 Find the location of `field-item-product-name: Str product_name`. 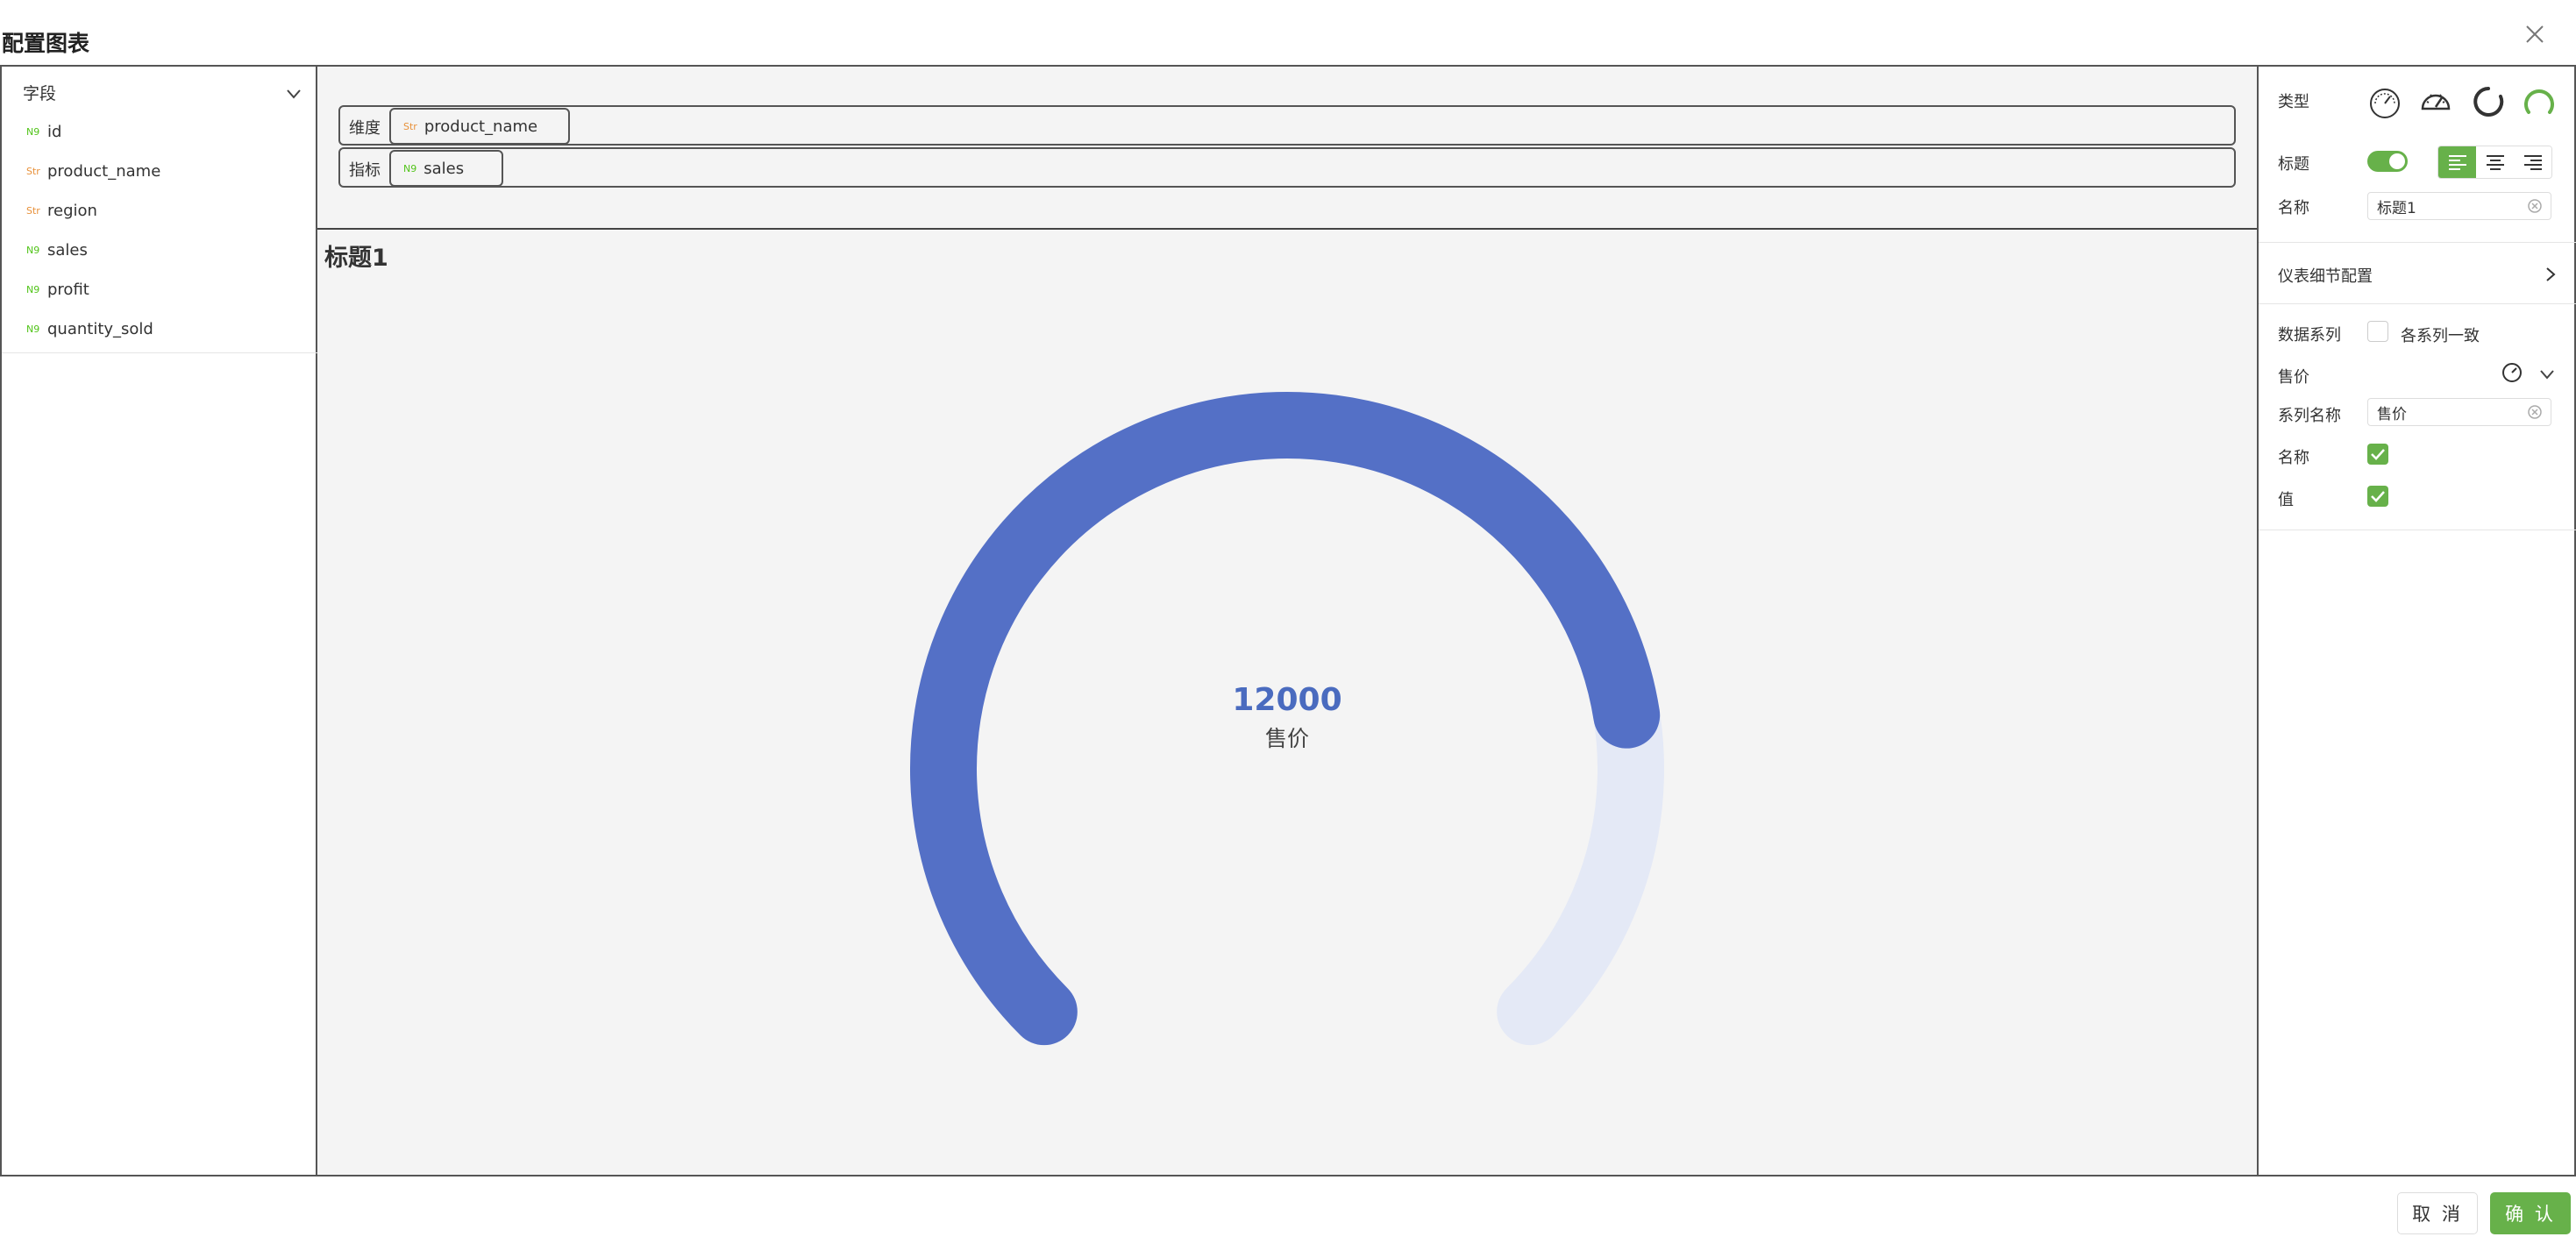

field-item-product-name: Str product_name is located at coordinates (93, 171).